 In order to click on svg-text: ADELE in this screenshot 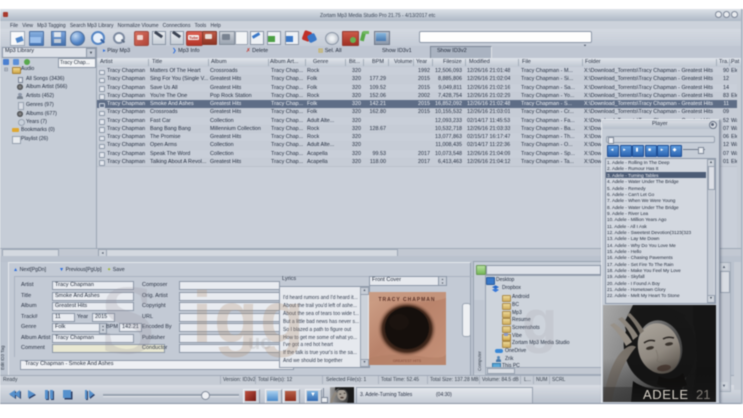, I will do `click(666, 394)`.